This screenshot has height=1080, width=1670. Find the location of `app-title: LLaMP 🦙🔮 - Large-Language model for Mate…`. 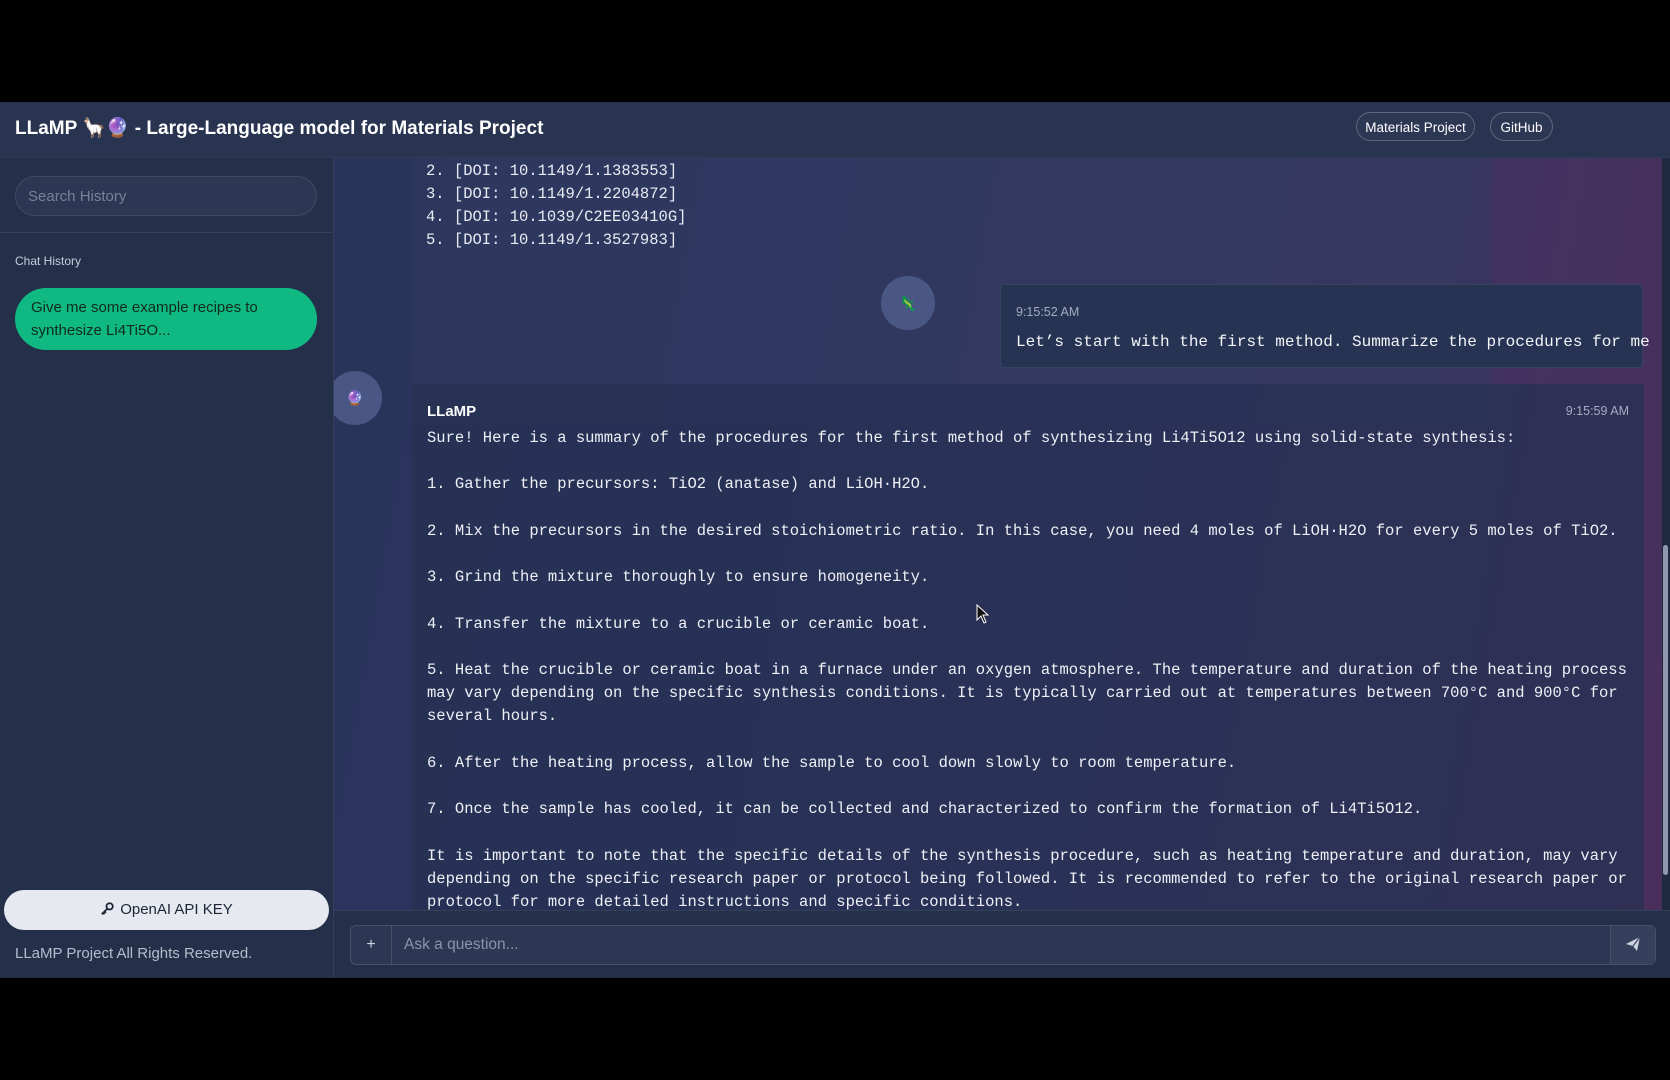

app-title: LLaMP 🦙🔮 - Large-Language model for Mate… is located at coordinates (279, 128).